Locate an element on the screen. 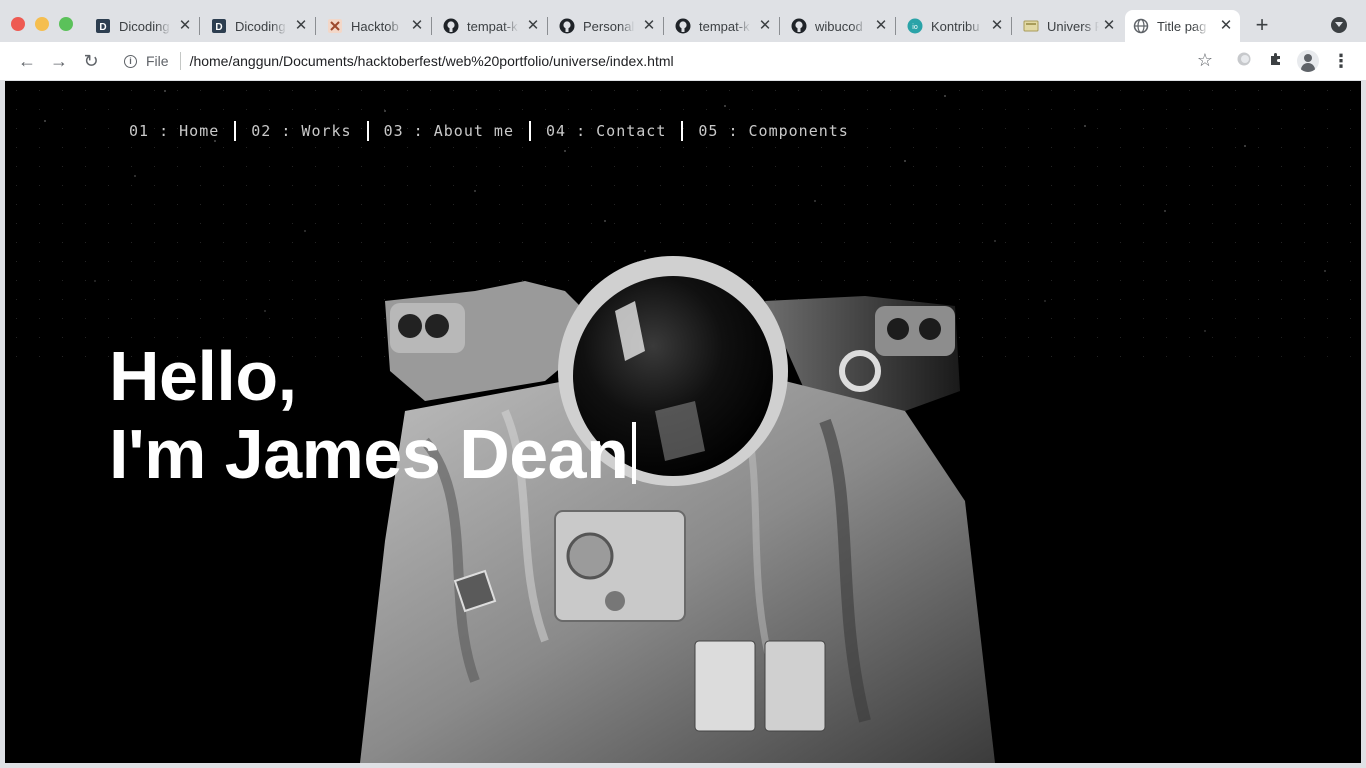 This screenshot has width=1366, height=768. back-arrow-icon: ← is located at coordinates (27, 61).